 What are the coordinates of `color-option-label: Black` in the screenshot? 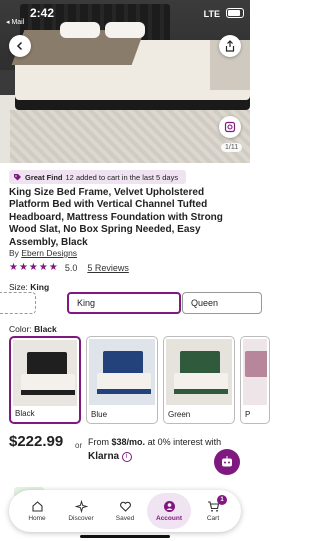 It's located at (25, 413).